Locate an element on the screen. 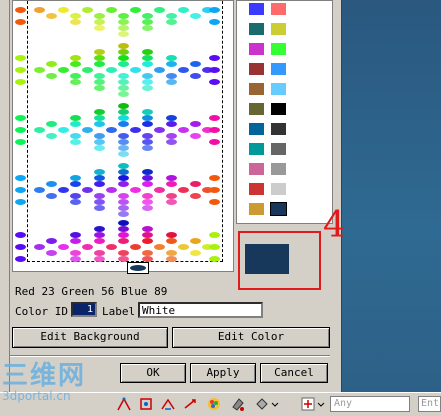  color-id-field: 1 is located at coordinates (84, 309).